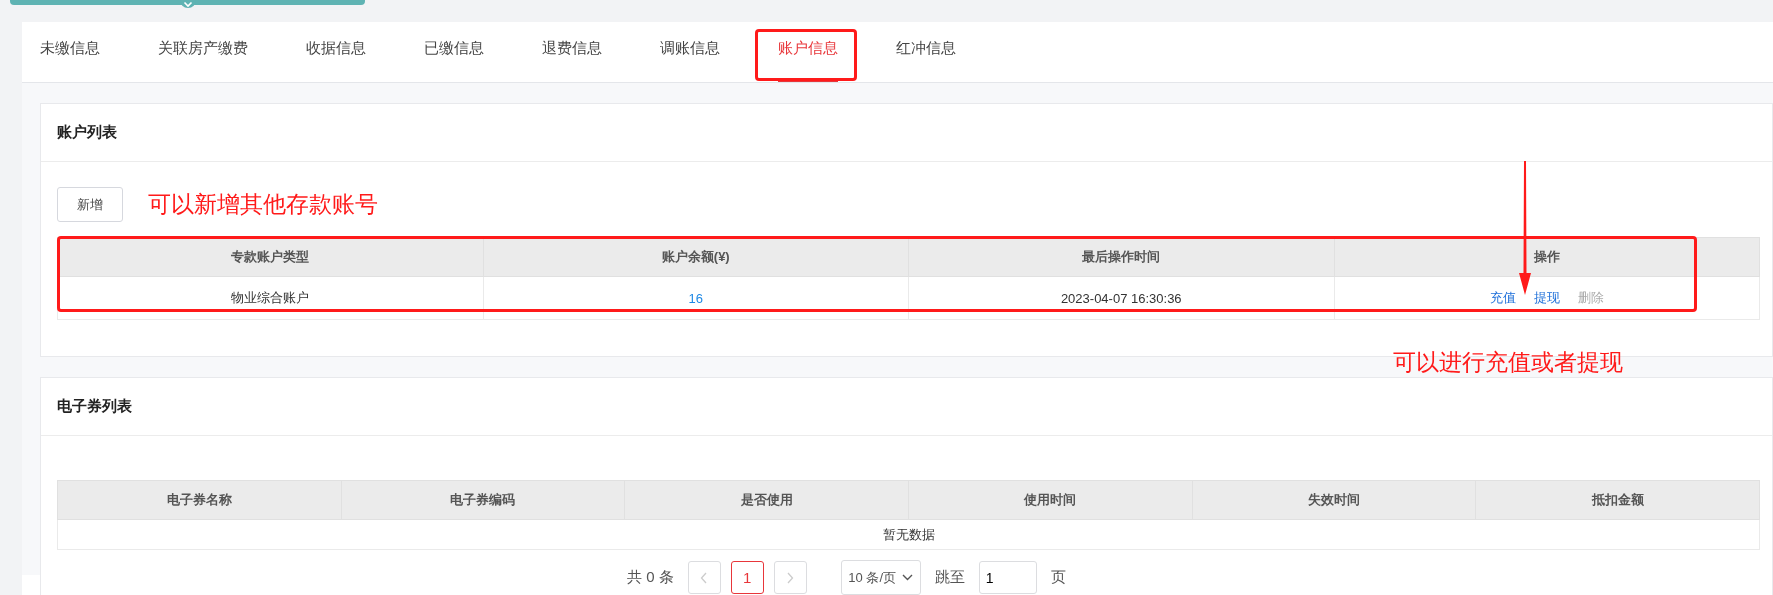  I want to click on tab: 红冲信息, so click(937, 52).